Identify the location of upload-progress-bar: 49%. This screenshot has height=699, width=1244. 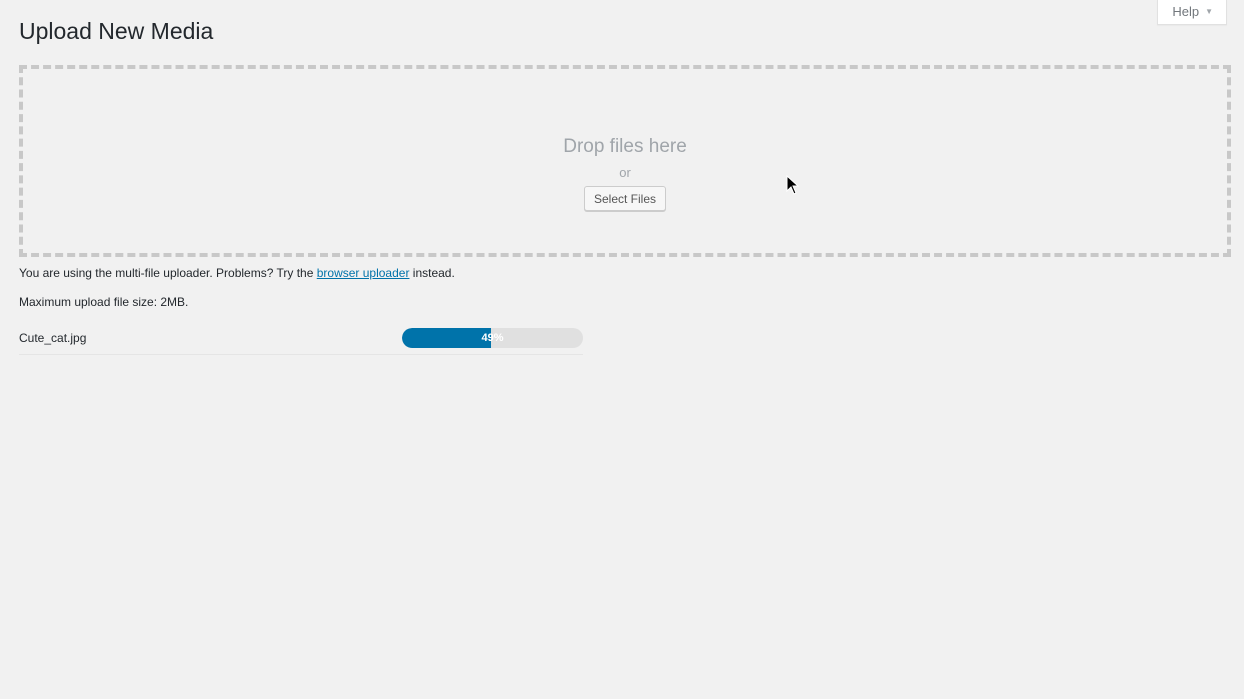
(492, 338).